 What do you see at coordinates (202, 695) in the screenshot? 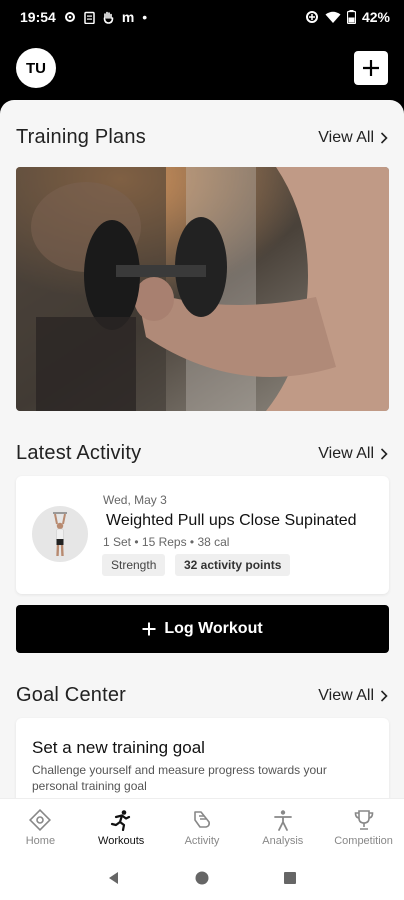
I see `goal-center-header: Goal Center View All` at bounding box center [202, 695].